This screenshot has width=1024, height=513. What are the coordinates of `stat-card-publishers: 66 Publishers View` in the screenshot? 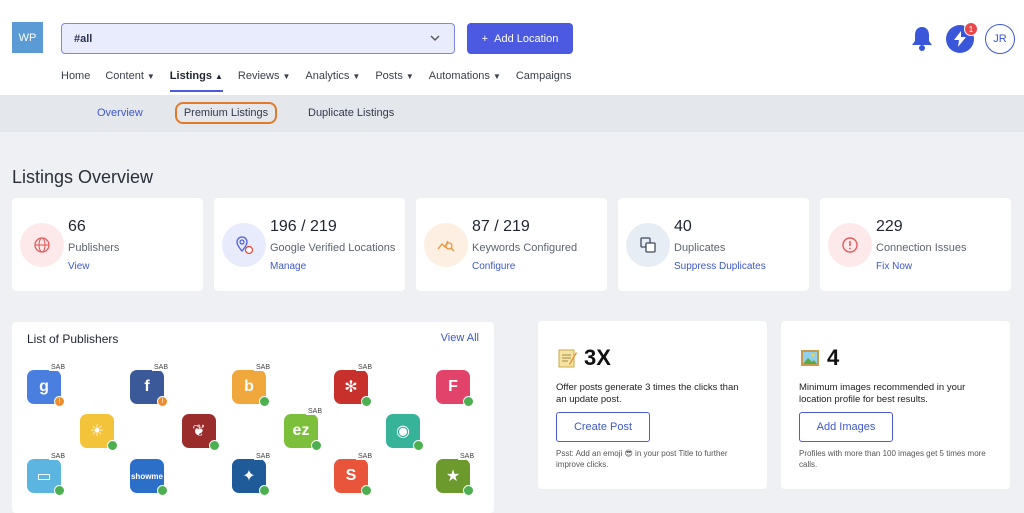 It's located at (107, 244).